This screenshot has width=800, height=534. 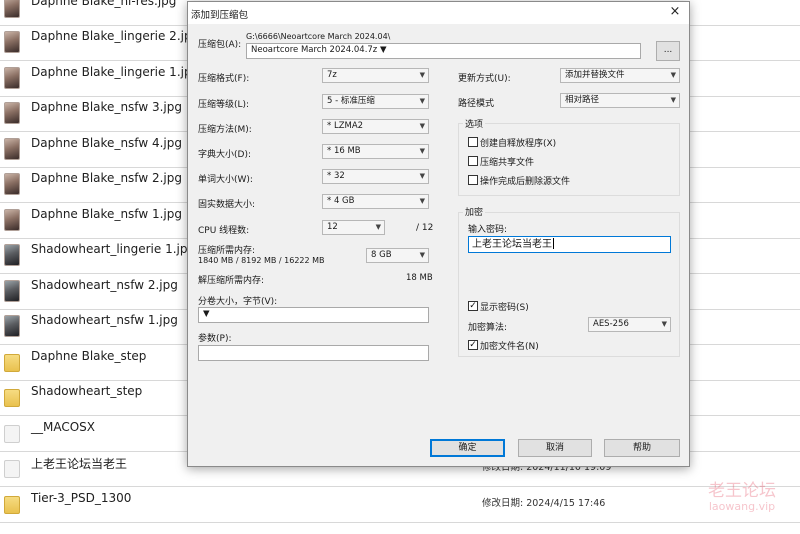 What do you see at coordinates (225, 180) in the screenshot?
I see `word-size-label: 单词大小(W):` at bounding box center [225, 180].